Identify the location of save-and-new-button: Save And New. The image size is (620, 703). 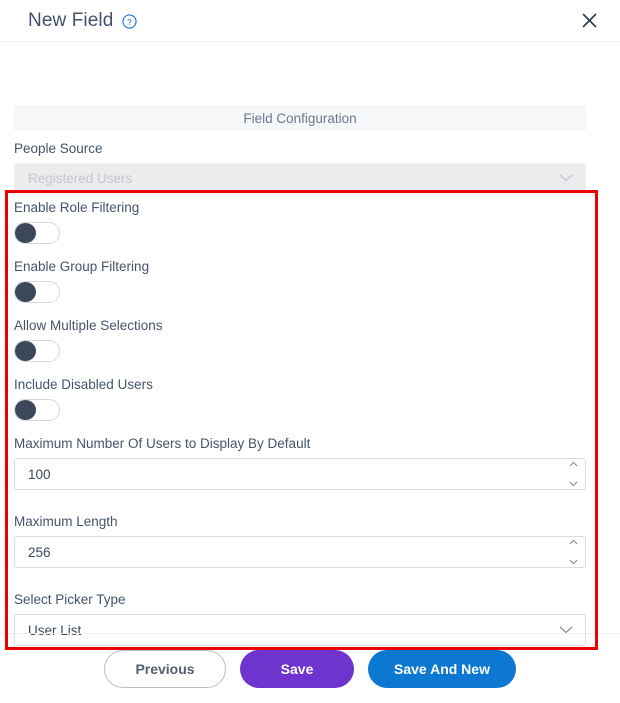
(442, 668).